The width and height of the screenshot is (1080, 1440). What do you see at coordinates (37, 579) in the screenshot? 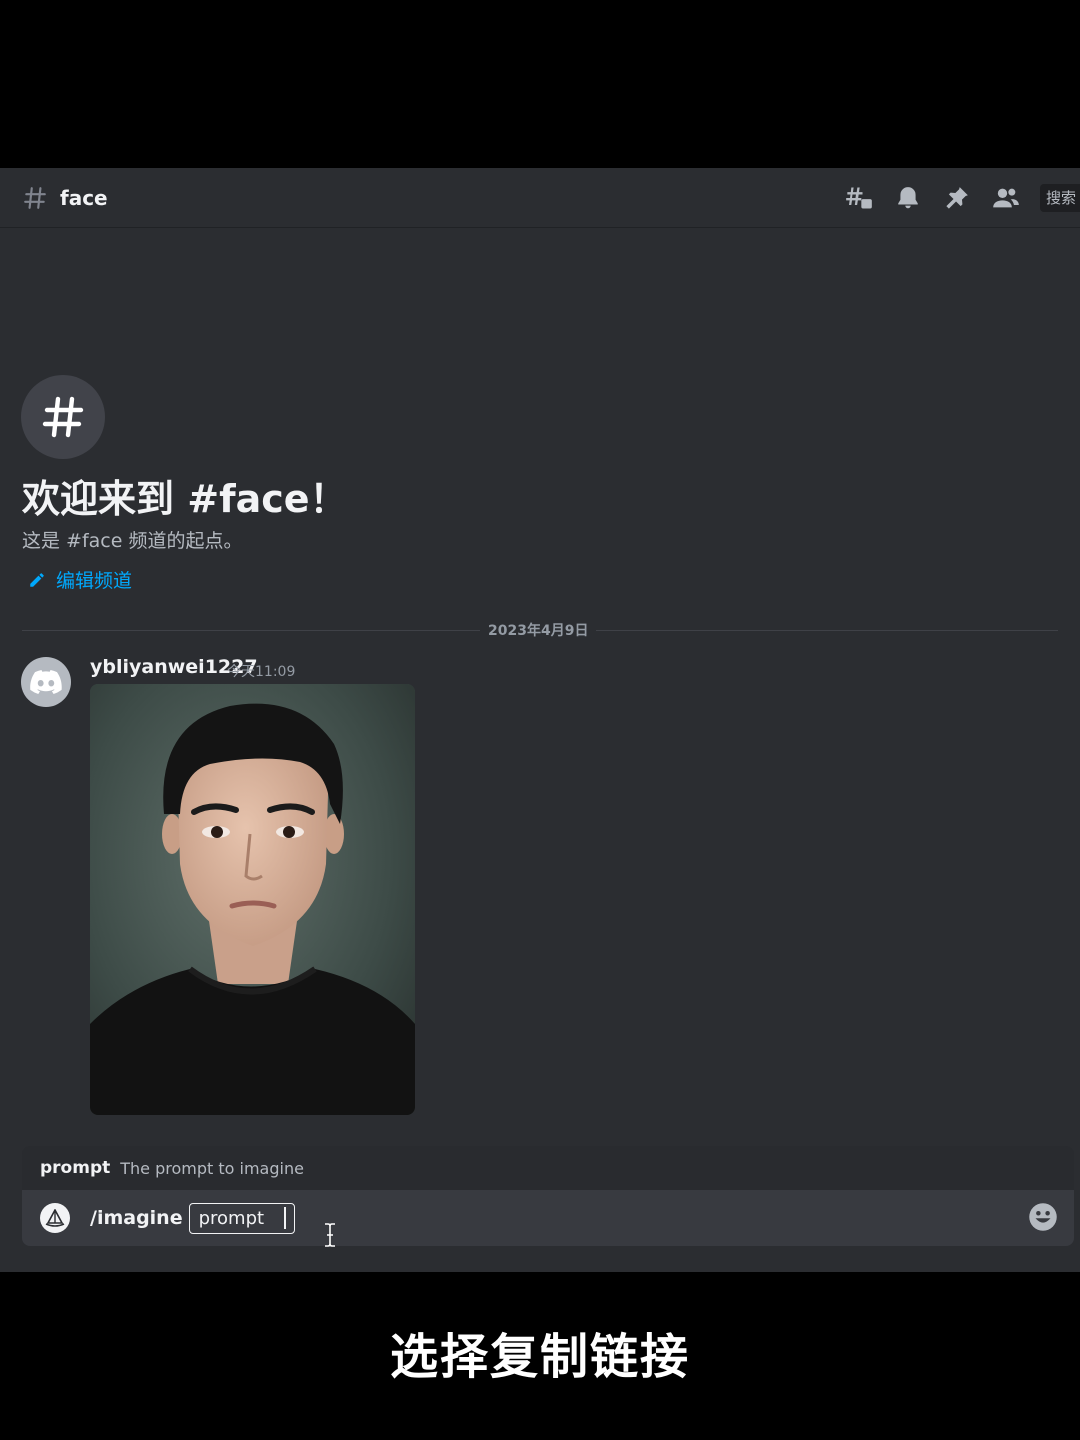
I see `pencil-icon` at bounding box center [37, 579].